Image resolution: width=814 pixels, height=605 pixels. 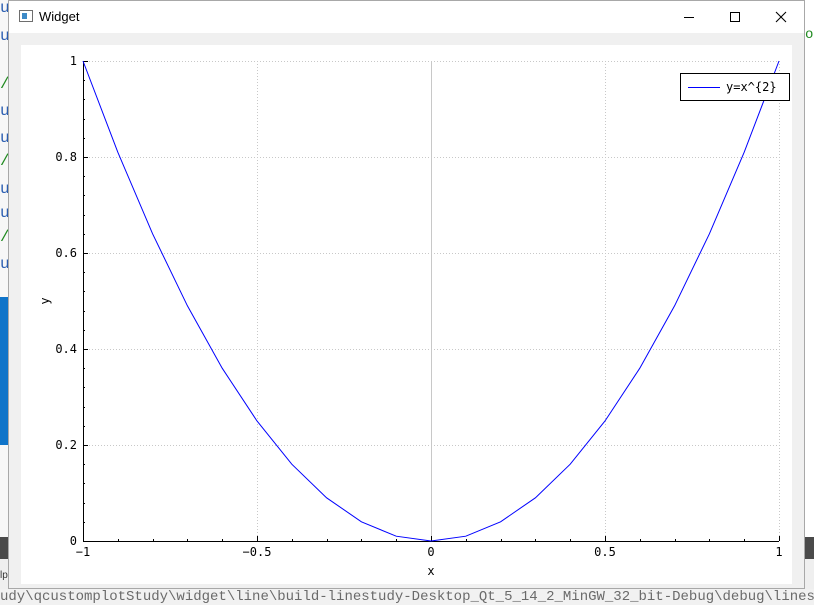 What do you see at coordinates (59, 16) in the screenshot?
I see `window-title: Widget` at bounding box center [59, 16].